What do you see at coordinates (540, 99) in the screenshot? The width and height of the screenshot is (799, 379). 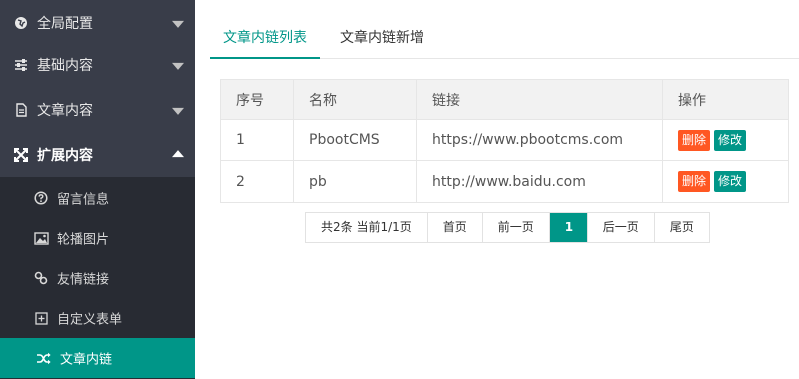 I see `column-header-link: 链接` at bounding box center [540, 99].